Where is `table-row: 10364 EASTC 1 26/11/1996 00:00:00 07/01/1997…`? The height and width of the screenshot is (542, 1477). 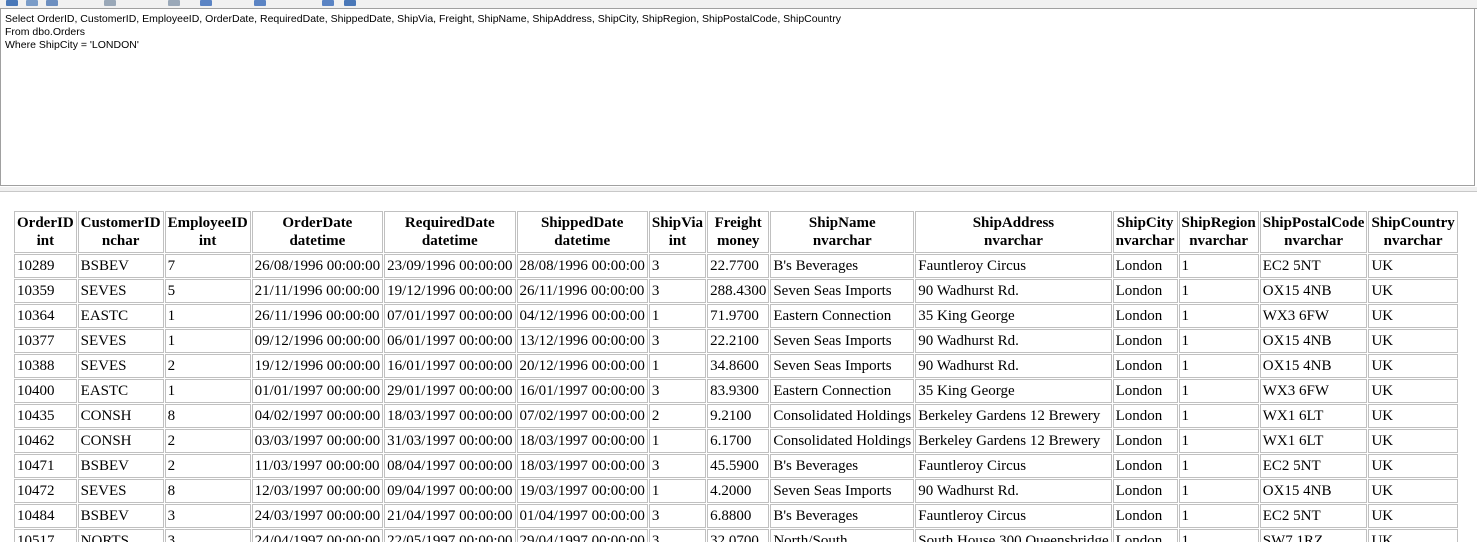
table-row: 10364 EASTC 1 26/11/1996 00:00:00 07/01/1997… is located at coordinates (736, 316).